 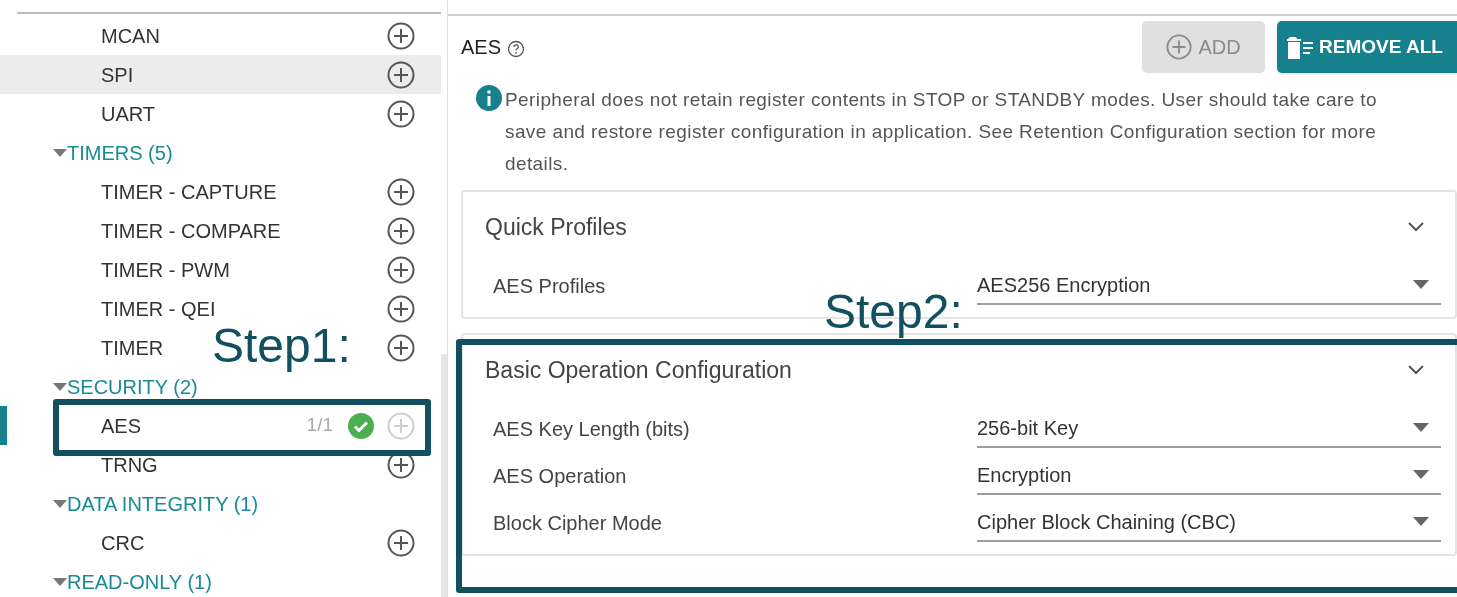 What do you see at coordinates (128, 113) in the screenshot?
I see `sidebar-item: UART` at bounding box center [128, 113].